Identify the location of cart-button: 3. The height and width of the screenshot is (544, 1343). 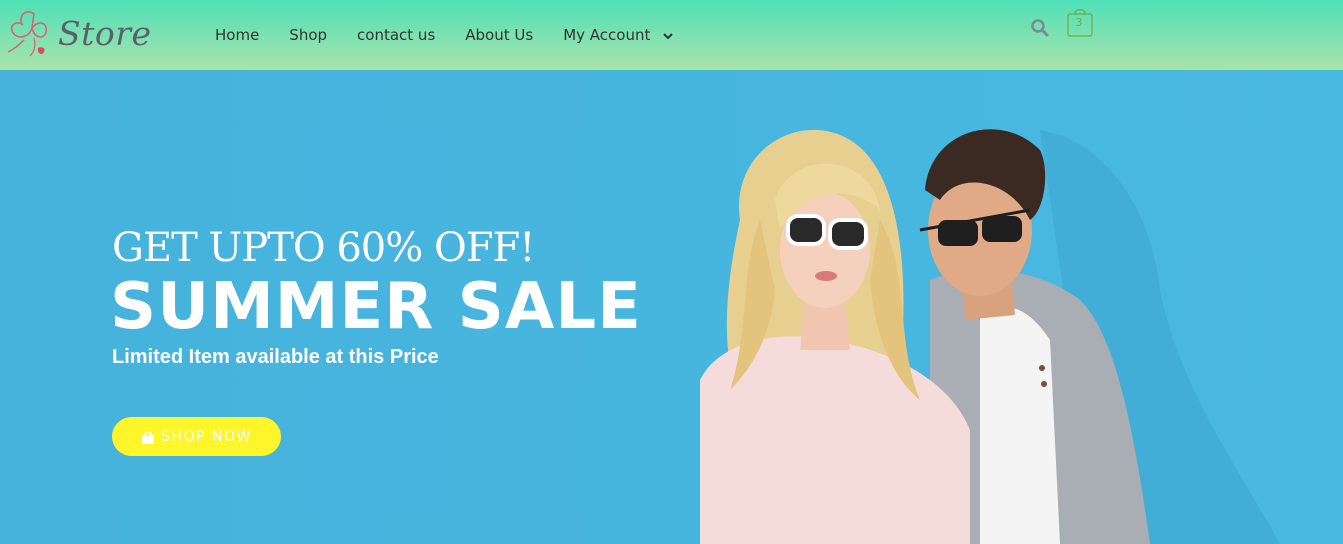
(1080, 22).